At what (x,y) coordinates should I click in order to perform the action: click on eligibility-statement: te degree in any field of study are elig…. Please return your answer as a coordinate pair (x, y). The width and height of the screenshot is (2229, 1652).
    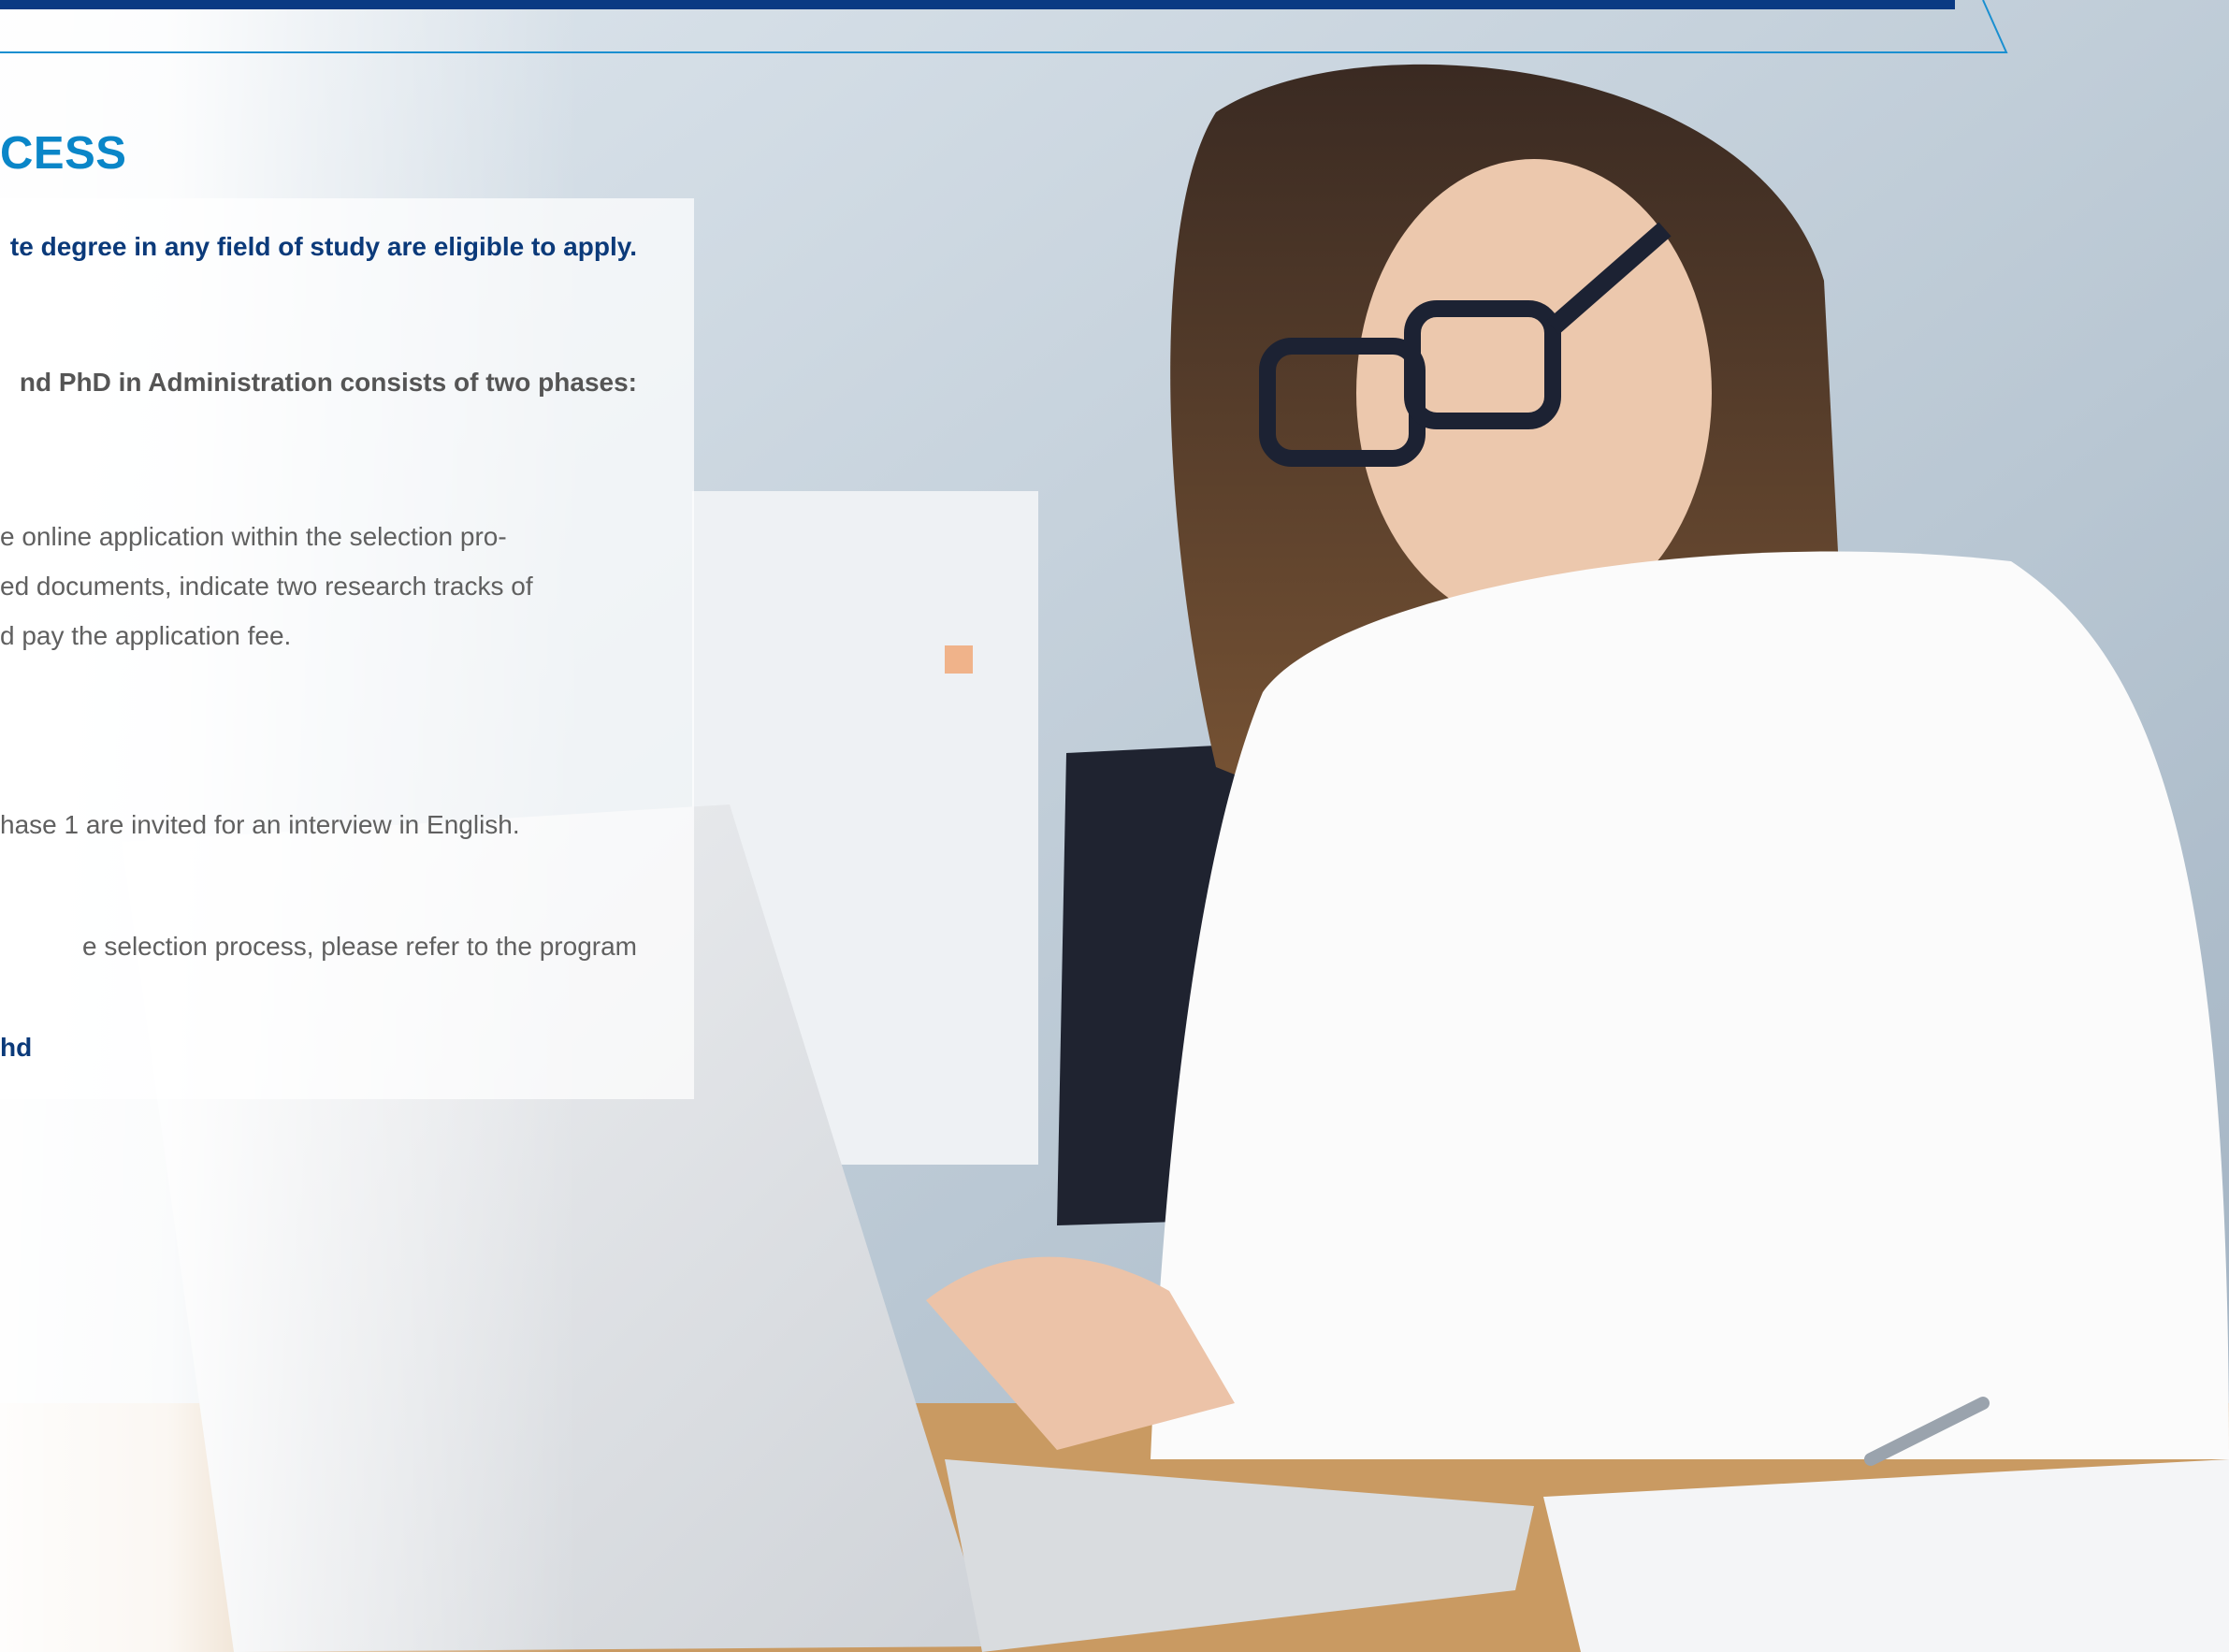
    Looking at the image, I should click on (323, 246).